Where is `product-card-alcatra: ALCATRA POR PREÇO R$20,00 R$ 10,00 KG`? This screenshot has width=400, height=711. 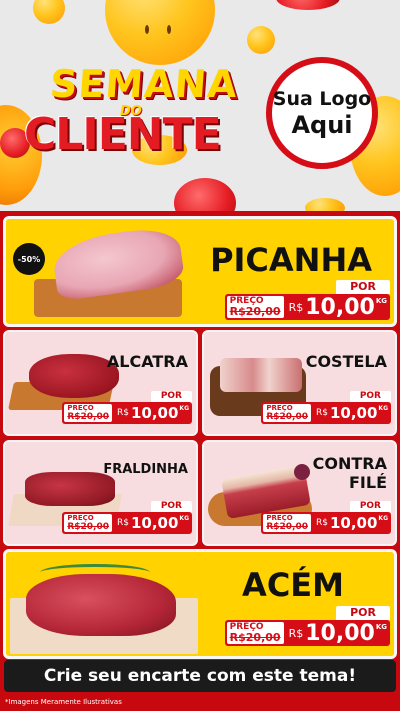 product-card-alcatra: ALCATRA POR PREÇO R$20,00 R$ 10,00 KG is located at coordinates (100, 383).